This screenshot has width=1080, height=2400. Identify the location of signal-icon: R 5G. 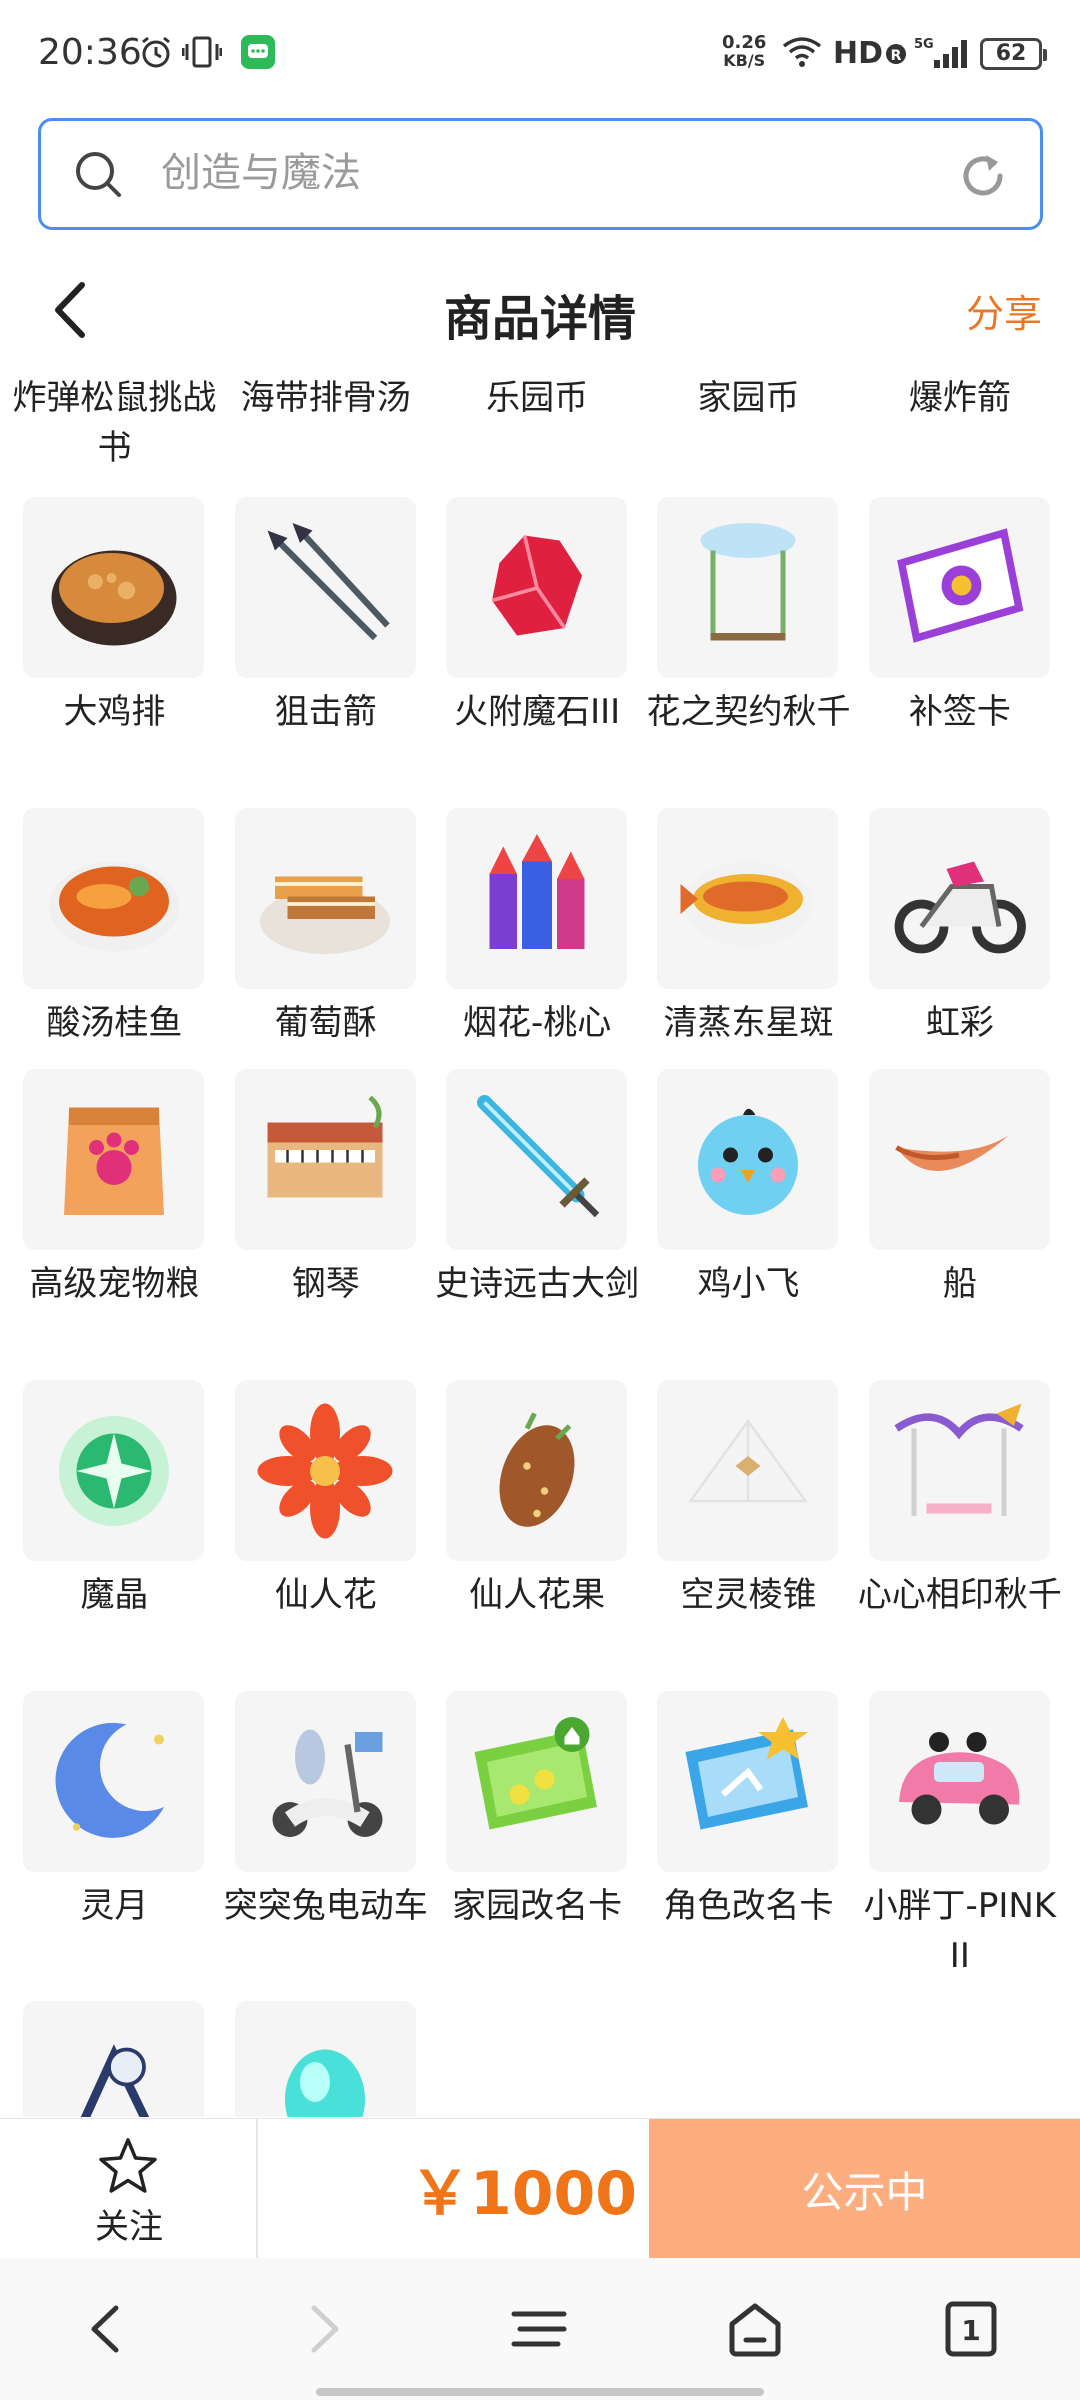
(926, 52).